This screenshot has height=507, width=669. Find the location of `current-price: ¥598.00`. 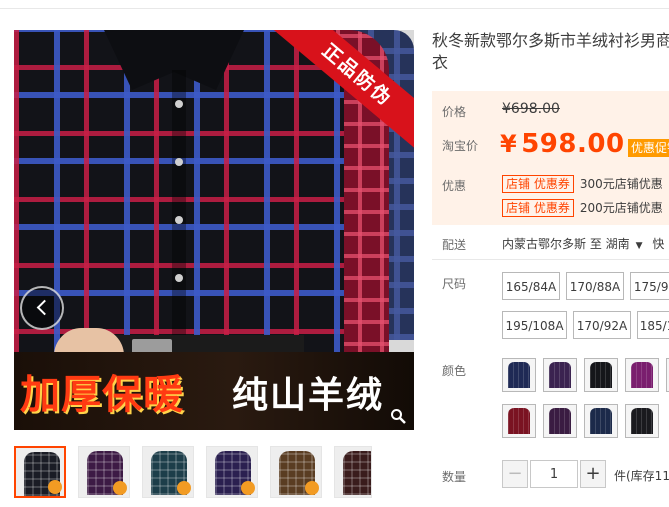

current-price: ¥598.00 is located at coordinates (562, 144).